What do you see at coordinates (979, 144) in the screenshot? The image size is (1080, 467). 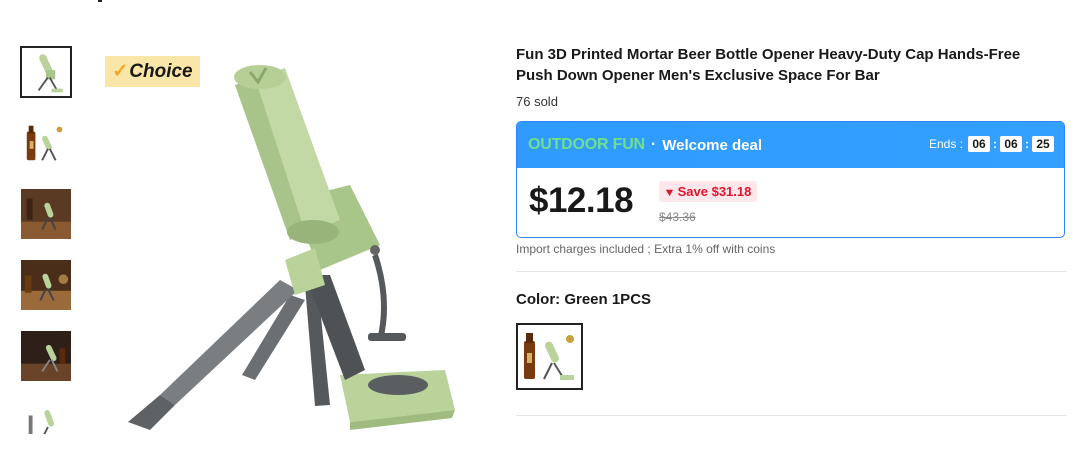 I see `timer-hours: 06` at bounding box center [979, 144].